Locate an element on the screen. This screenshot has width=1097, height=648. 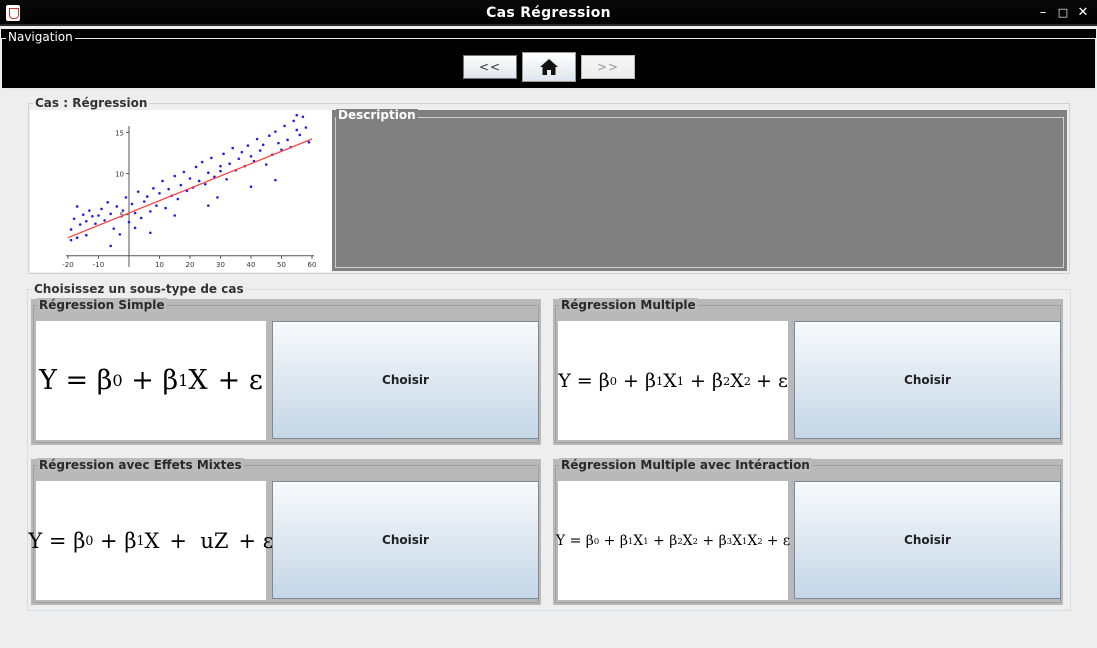
x-tick-label: 10 is located at coordinates (159, 265).